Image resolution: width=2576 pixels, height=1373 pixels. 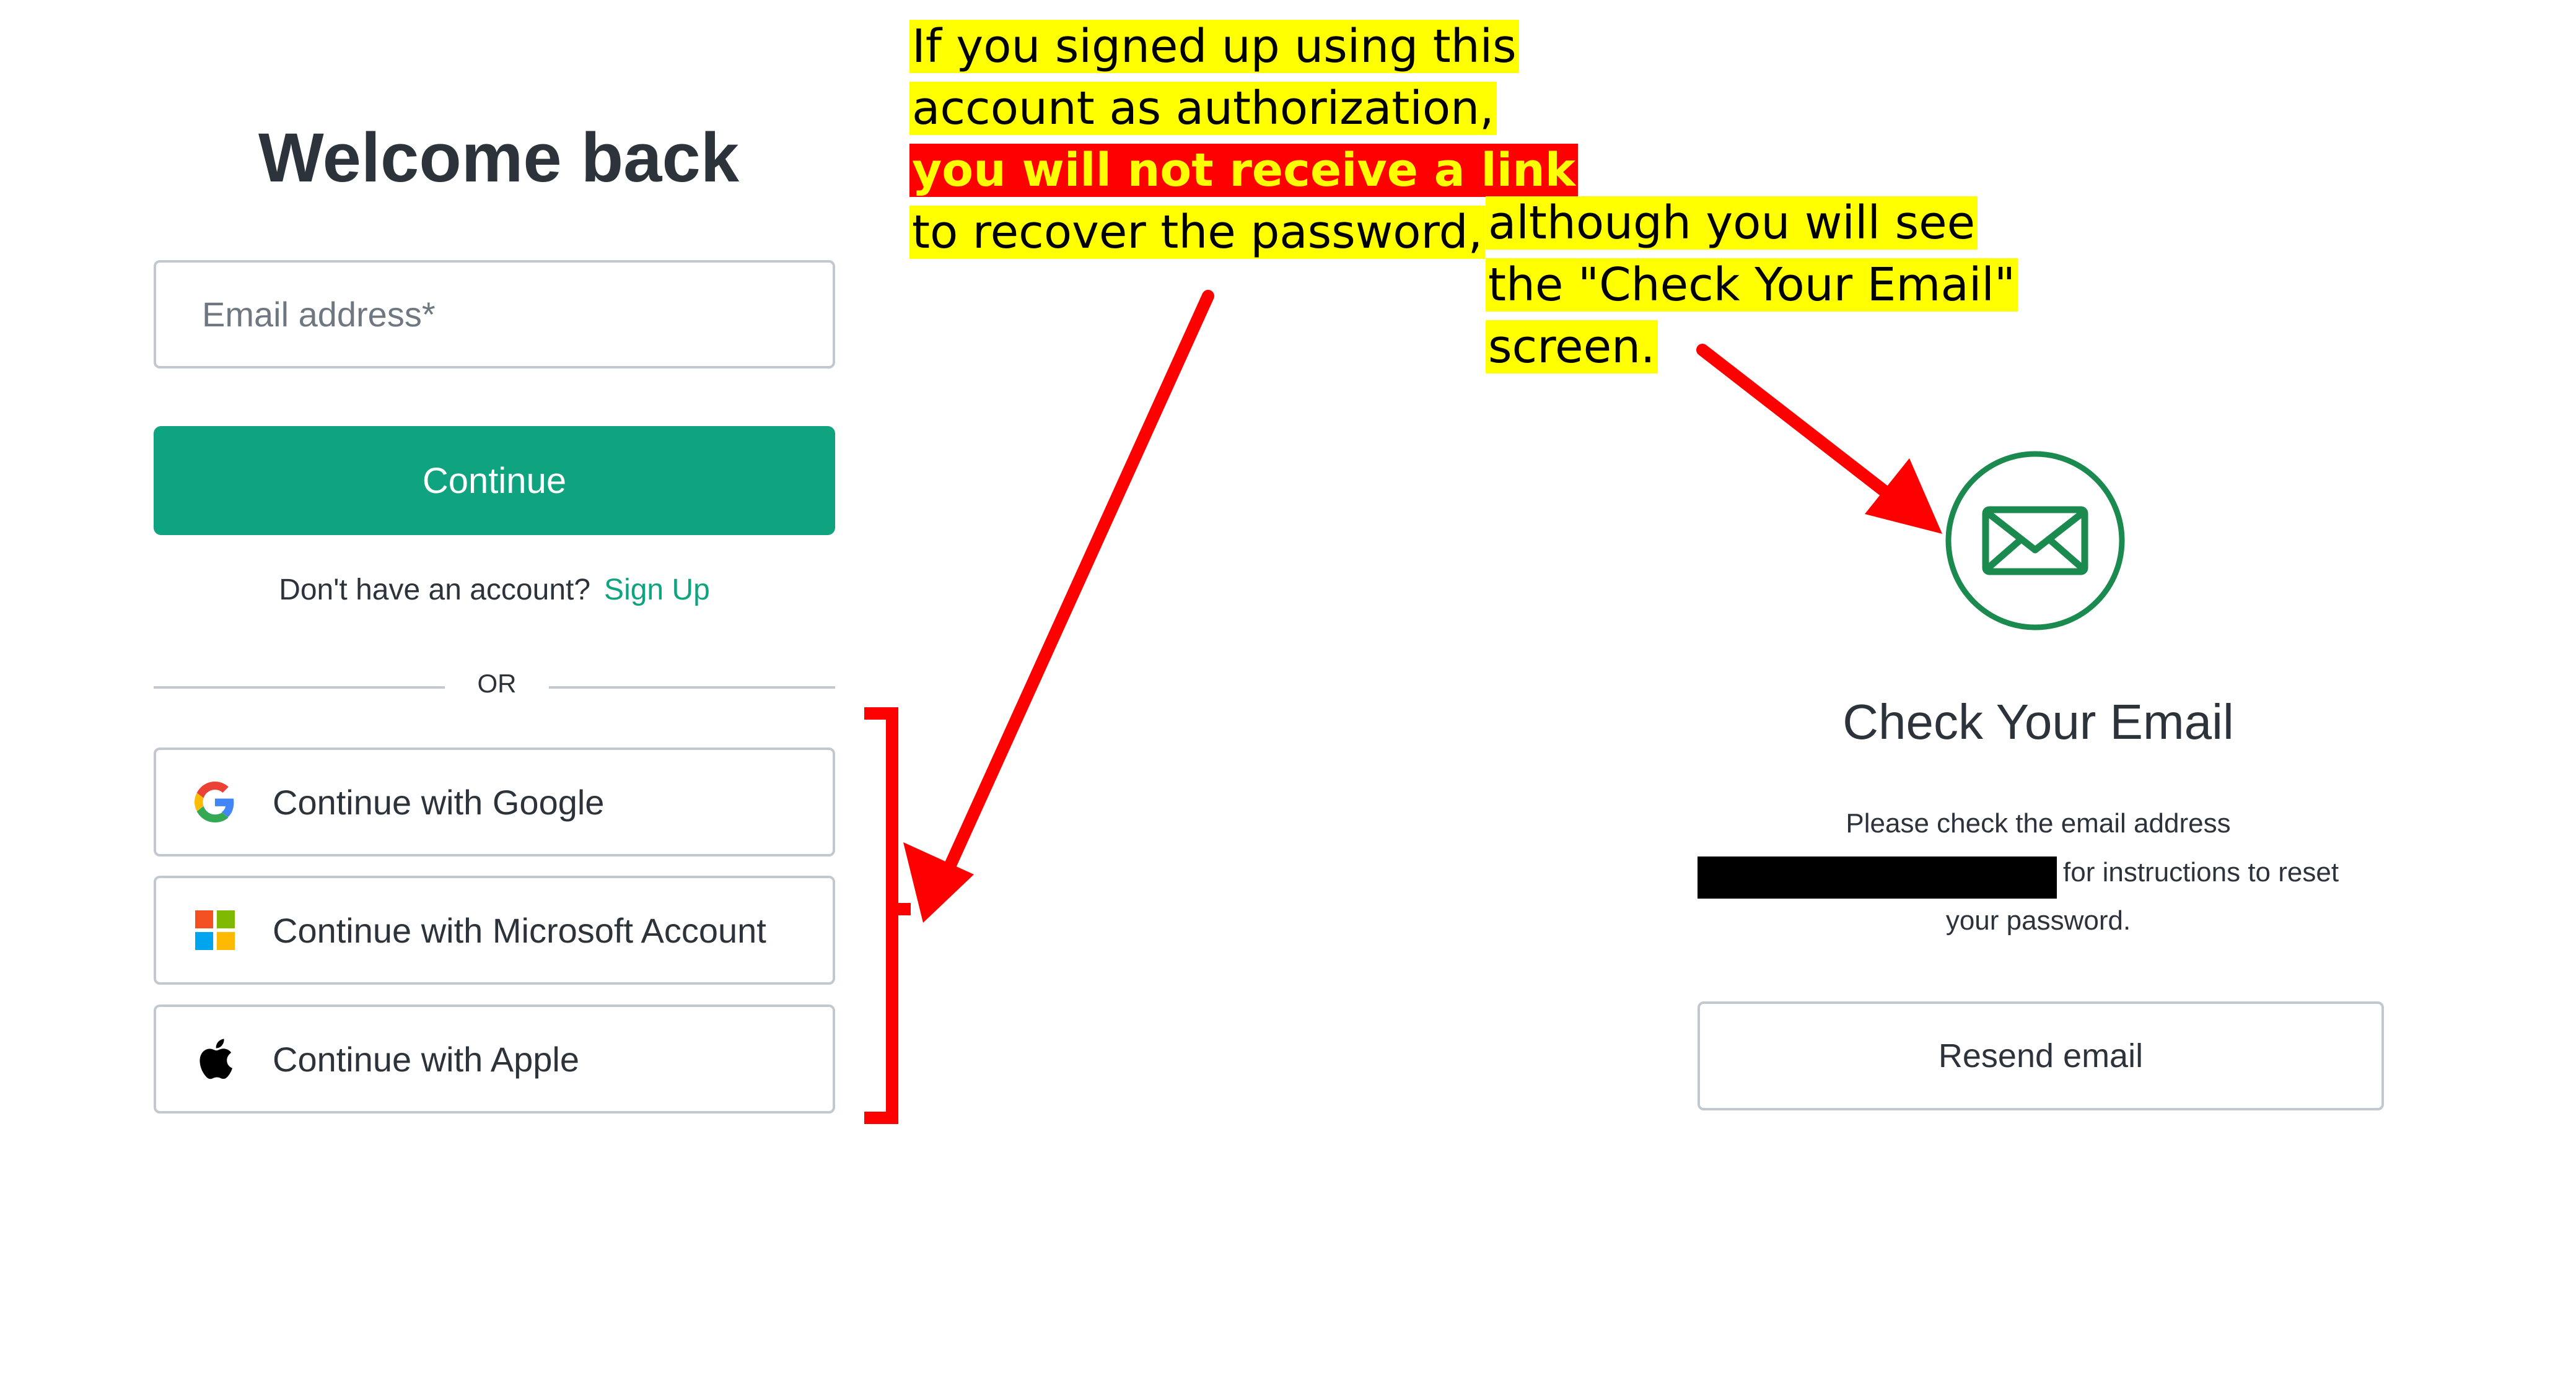 I want to click on annotation-arrow-2-head, so click(x=1903, y=496).